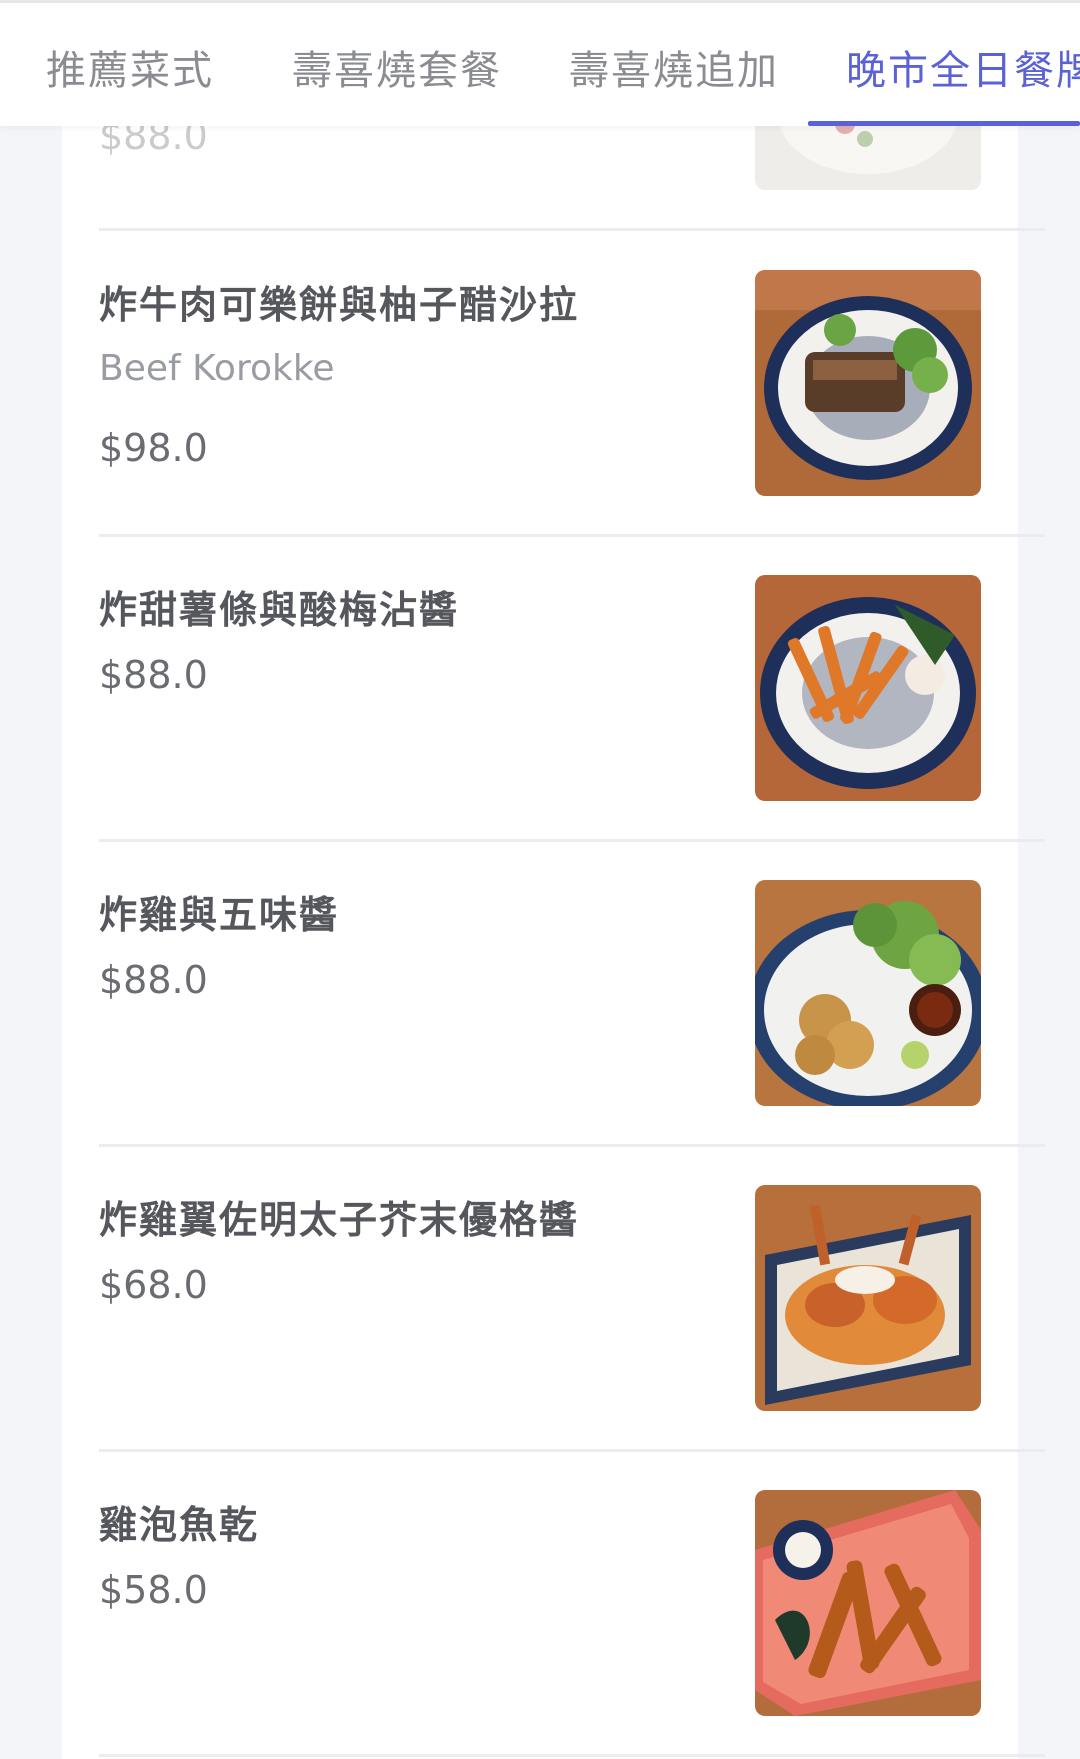 The width and height of the screenshot is (1080, 1759). Describe the element at coordinates (339, 1220) in the screenshot. I see `item-name: 炸雞翼佐明太子芥末優格醬` at that location.